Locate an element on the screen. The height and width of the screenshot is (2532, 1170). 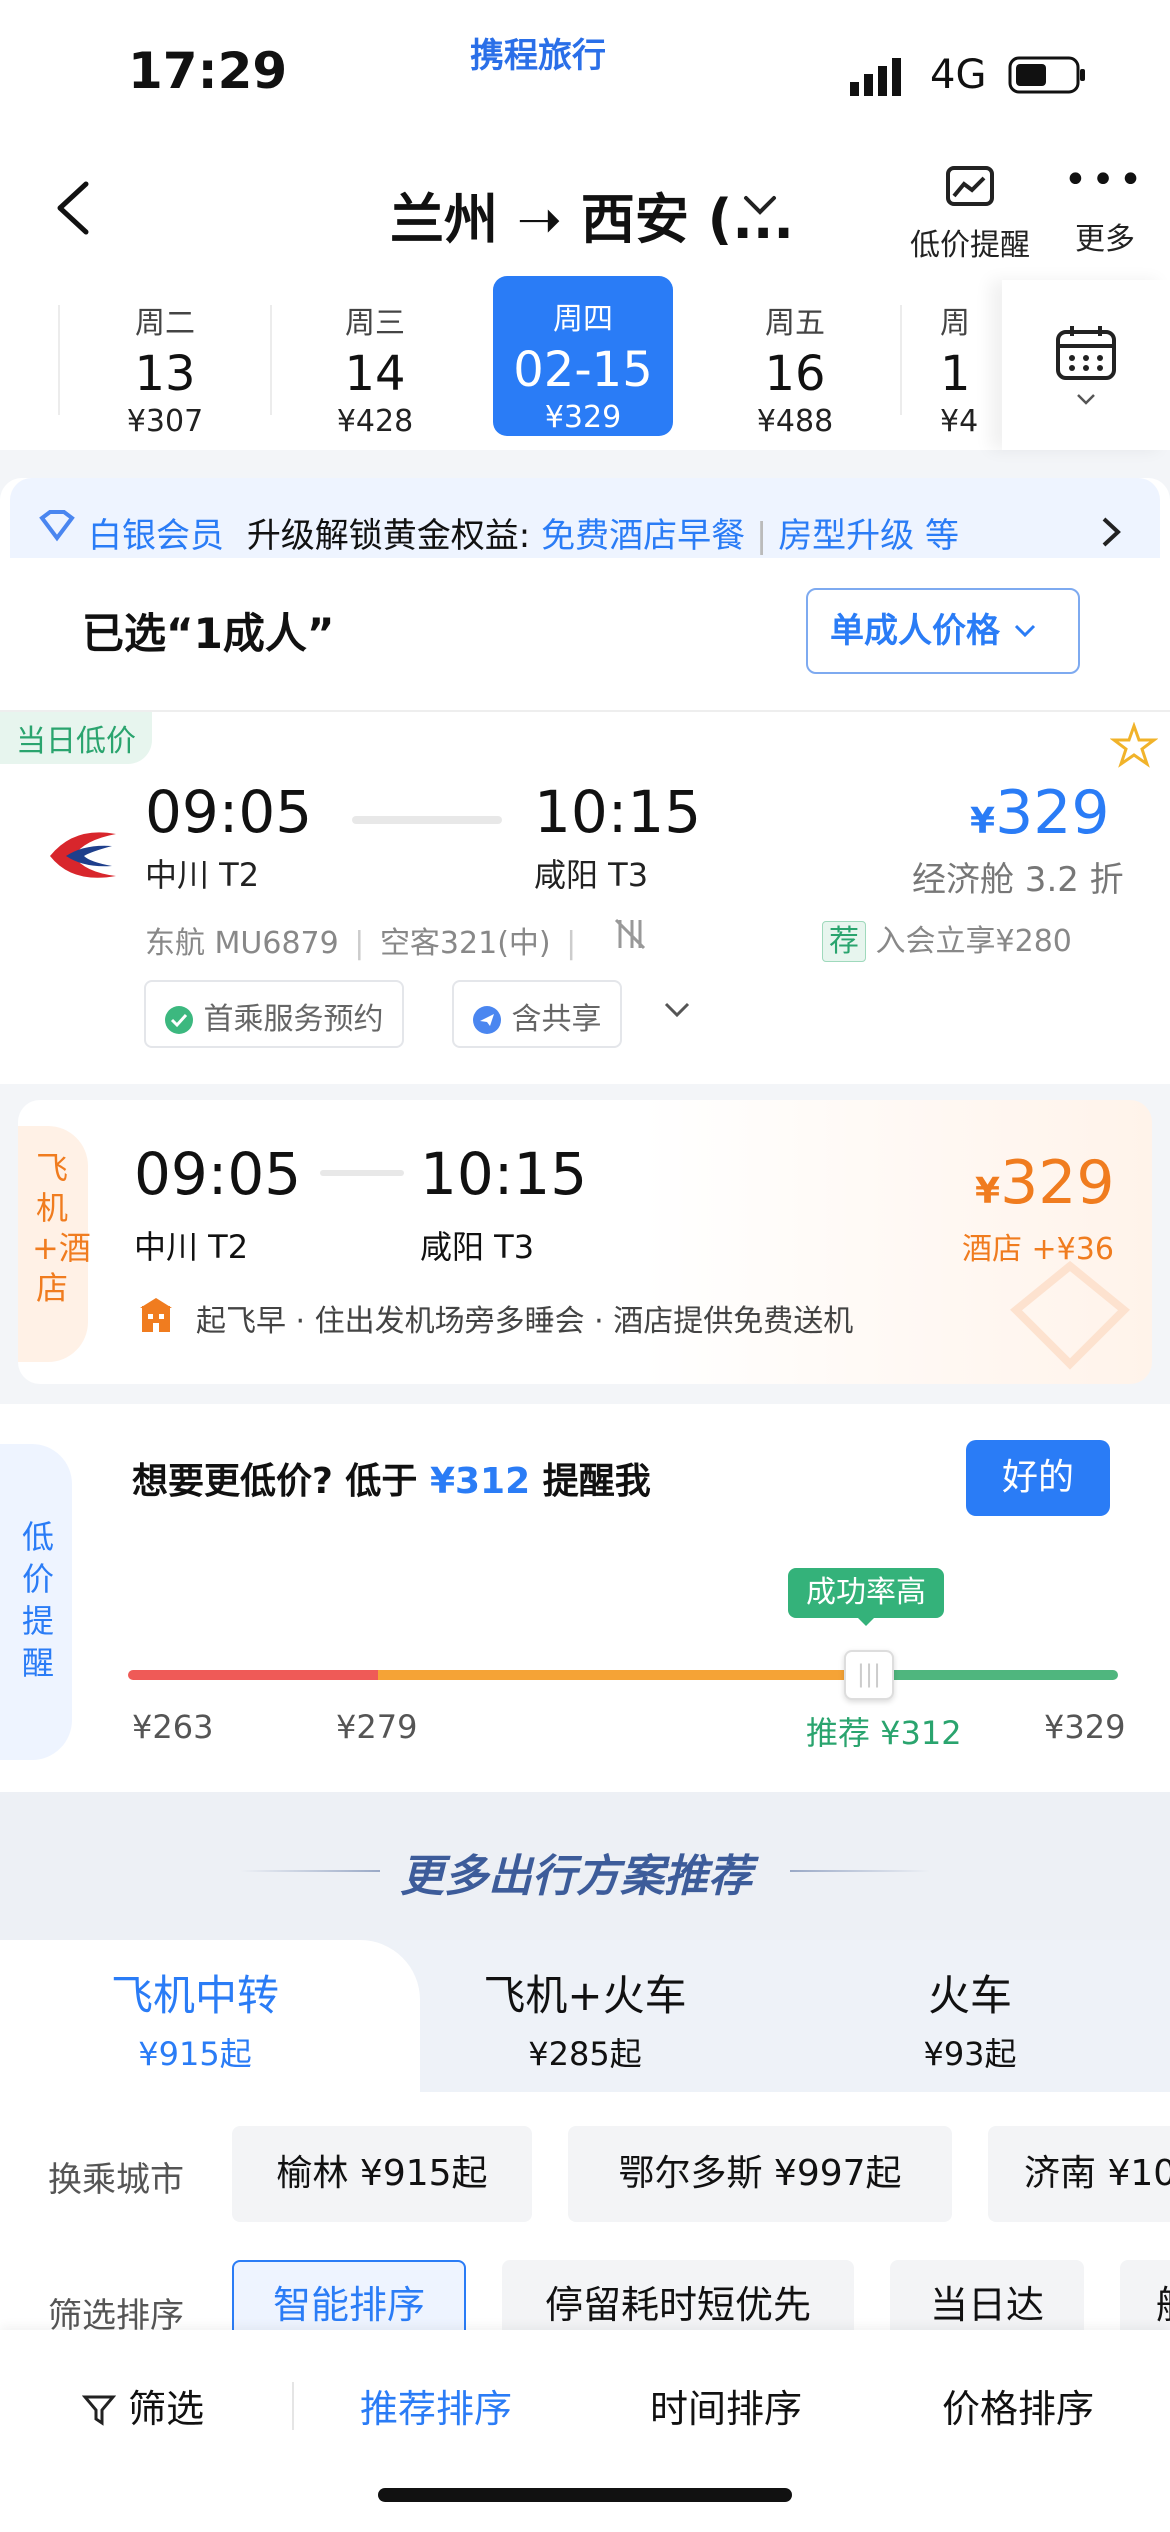
date-day: 13 is located at coordinates (165, 374).